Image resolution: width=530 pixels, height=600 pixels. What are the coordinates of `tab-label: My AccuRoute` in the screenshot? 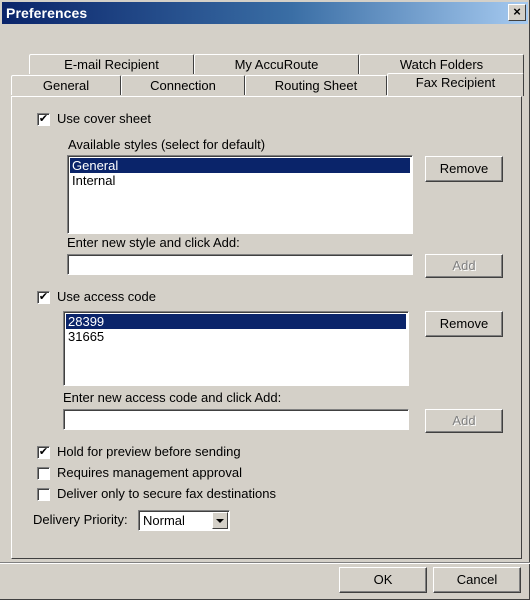 It's located at (276, 64).